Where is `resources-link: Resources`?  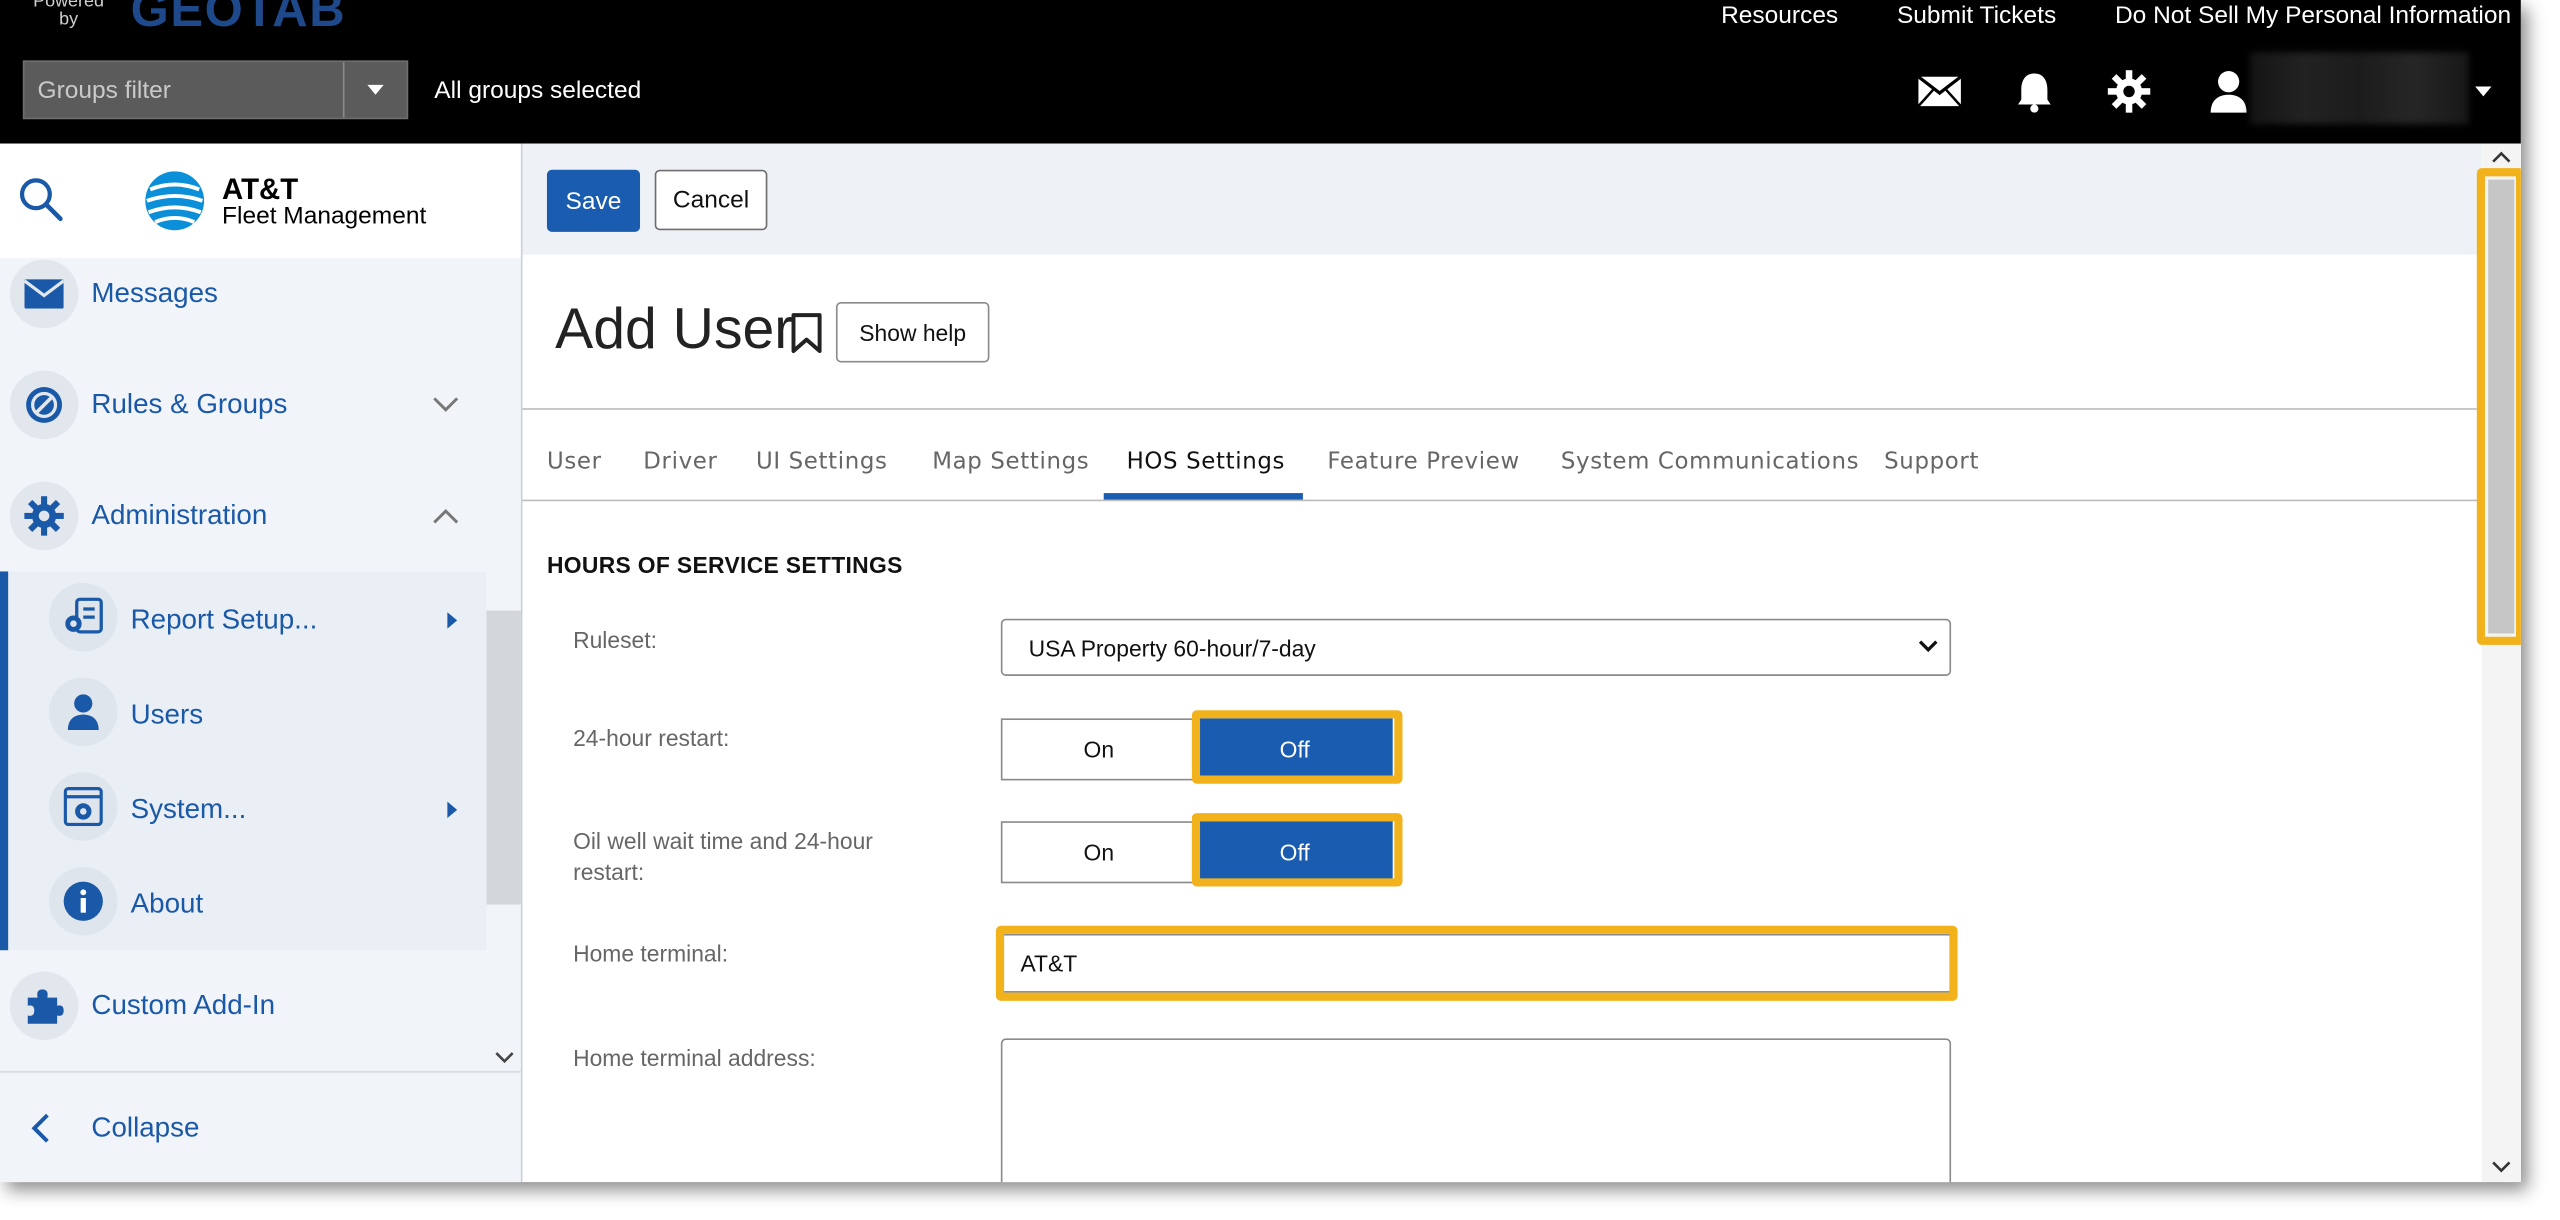 resources-link: Resources is located at coordinates (1779, 16).